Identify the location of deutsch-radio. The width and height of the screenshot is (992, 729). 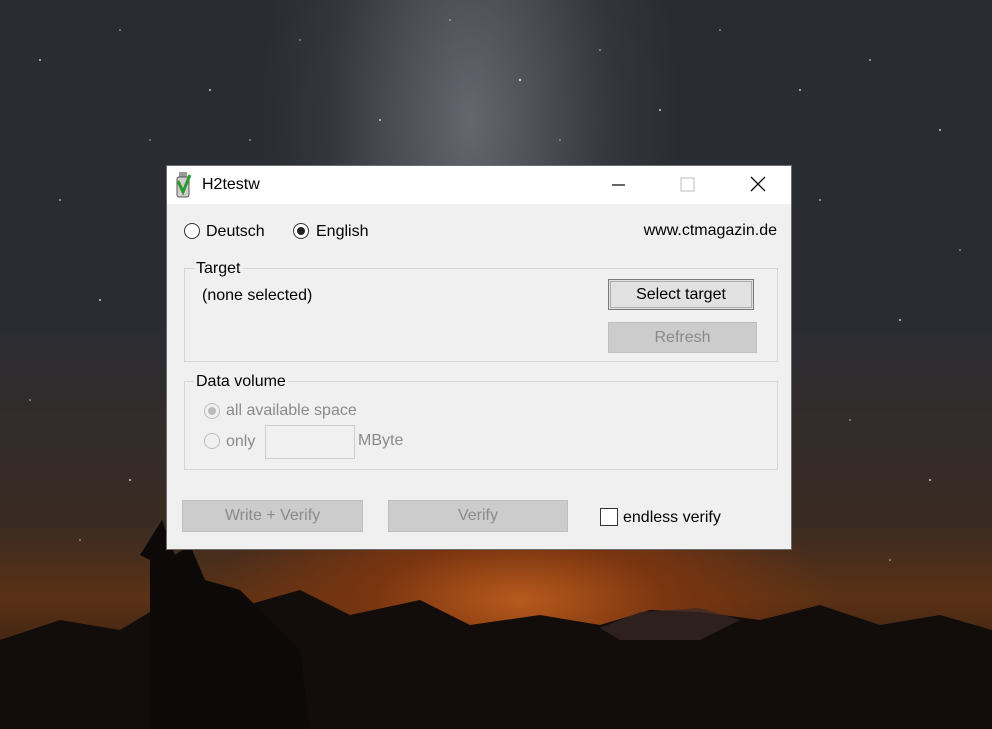
(192, 231).